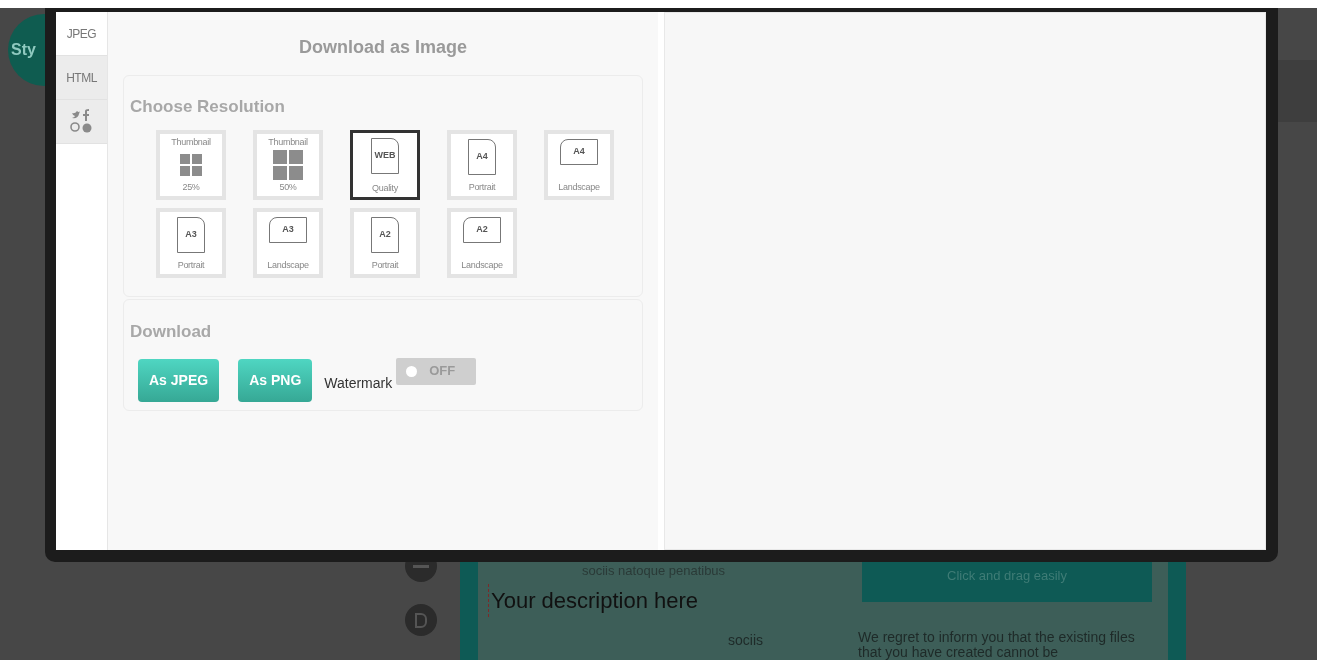 This screenshot has width=1317, height=660. What do you see at coordinates (288, 187) in the screenshot?
I see `option-label: 50%` at bounding box center [288, 187].